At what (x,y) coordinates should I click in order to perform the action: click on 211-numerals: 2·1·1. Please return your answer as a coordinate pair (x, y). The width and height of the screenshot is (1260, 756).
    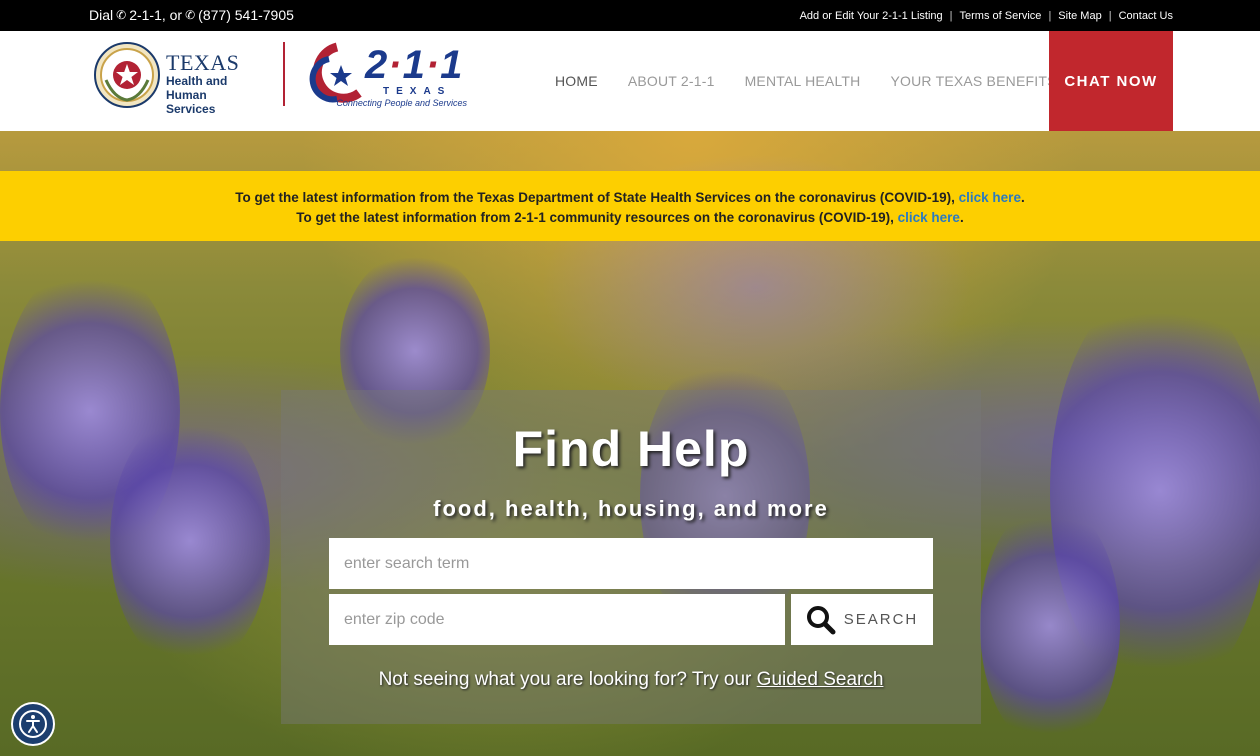
    Looking at the image, I should click on (414, 65).